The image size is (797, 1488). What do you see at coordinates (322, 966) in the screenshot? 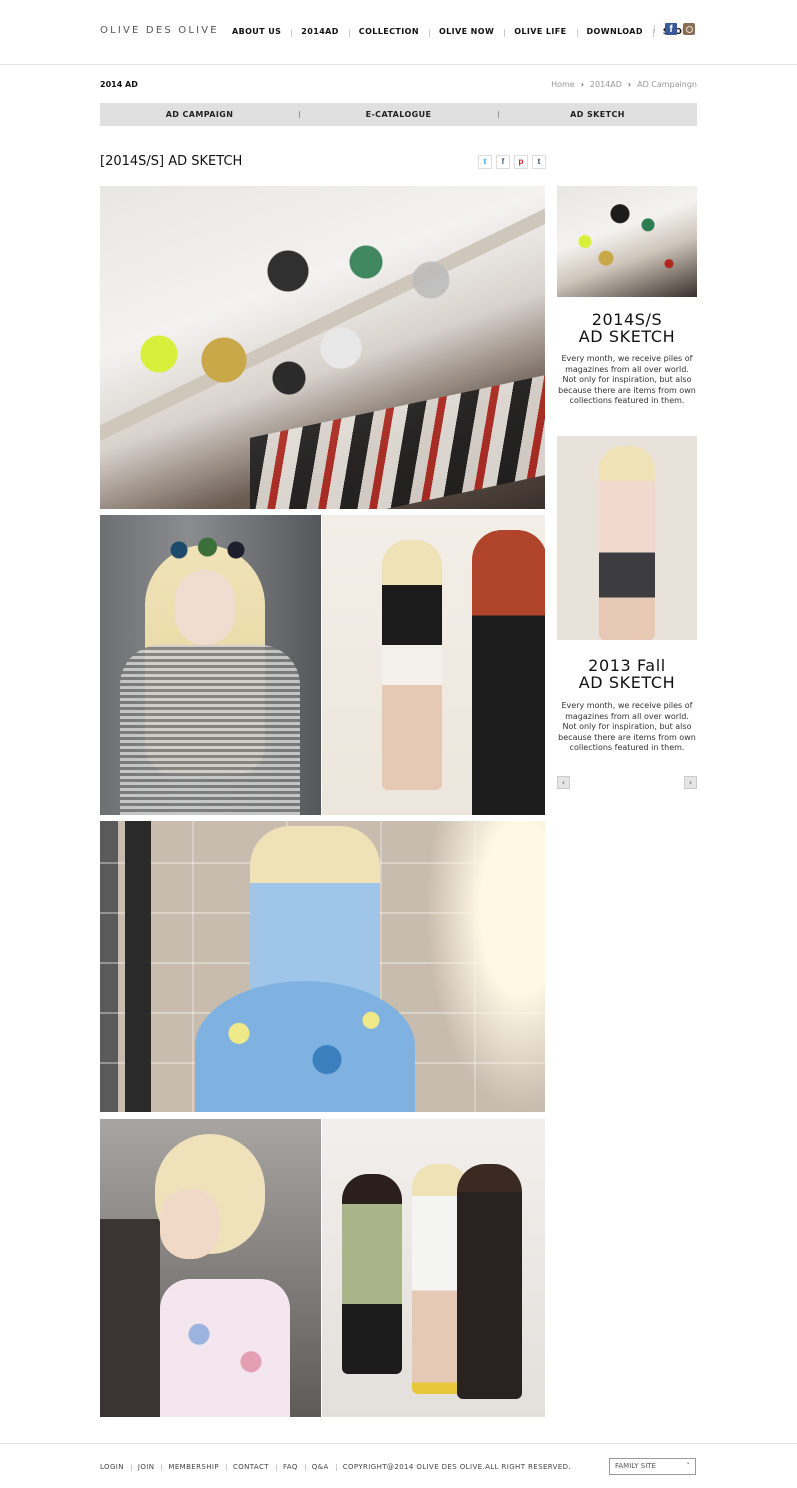
I see `photo-floral-dress` at bounding box center [322, 966].